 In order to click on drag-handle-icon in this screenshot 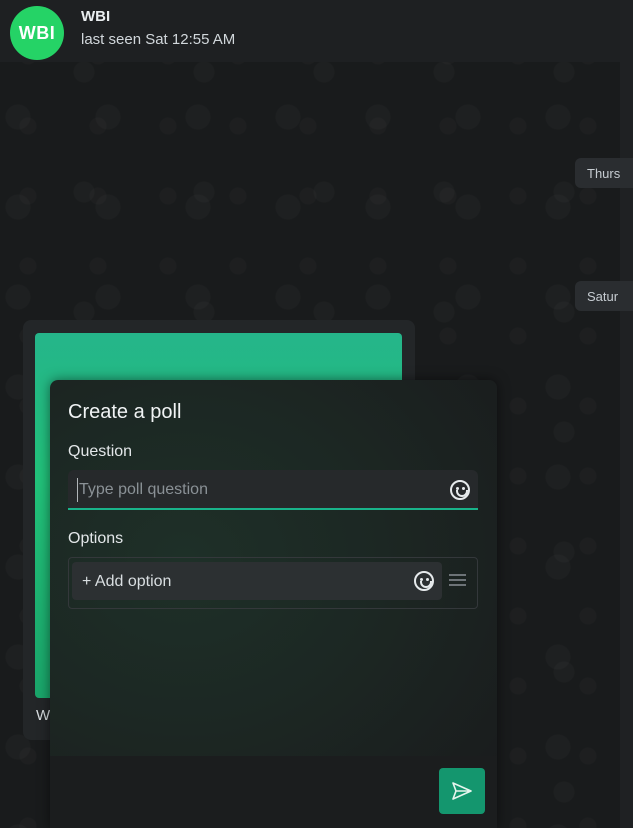, I will do `click(457, 580)`.